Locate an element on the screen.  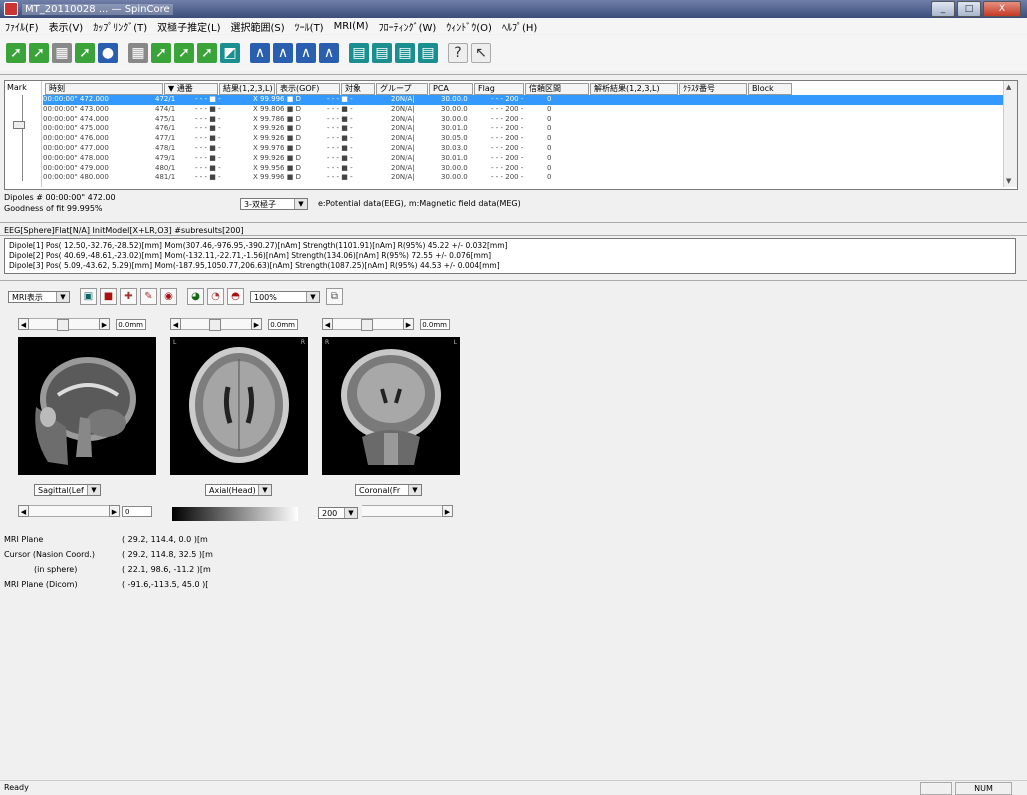
menu-view: 表示(V) is located at coordinates (66, 26).